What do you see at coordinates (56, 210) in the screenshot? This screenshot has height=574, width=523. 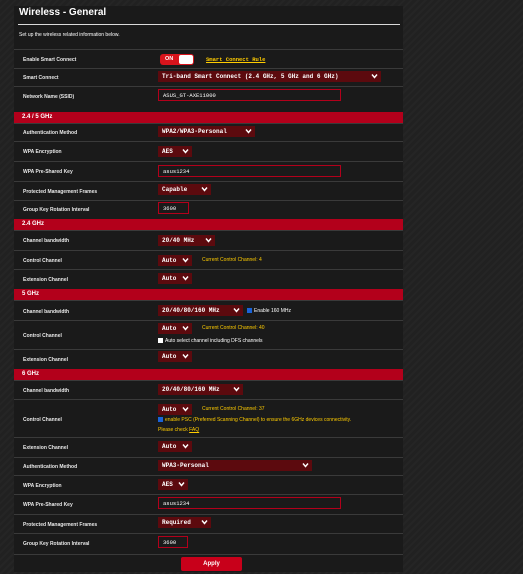 I see `gkri-label: Group Key Rotation Interval` at bounding box center [56, 210].